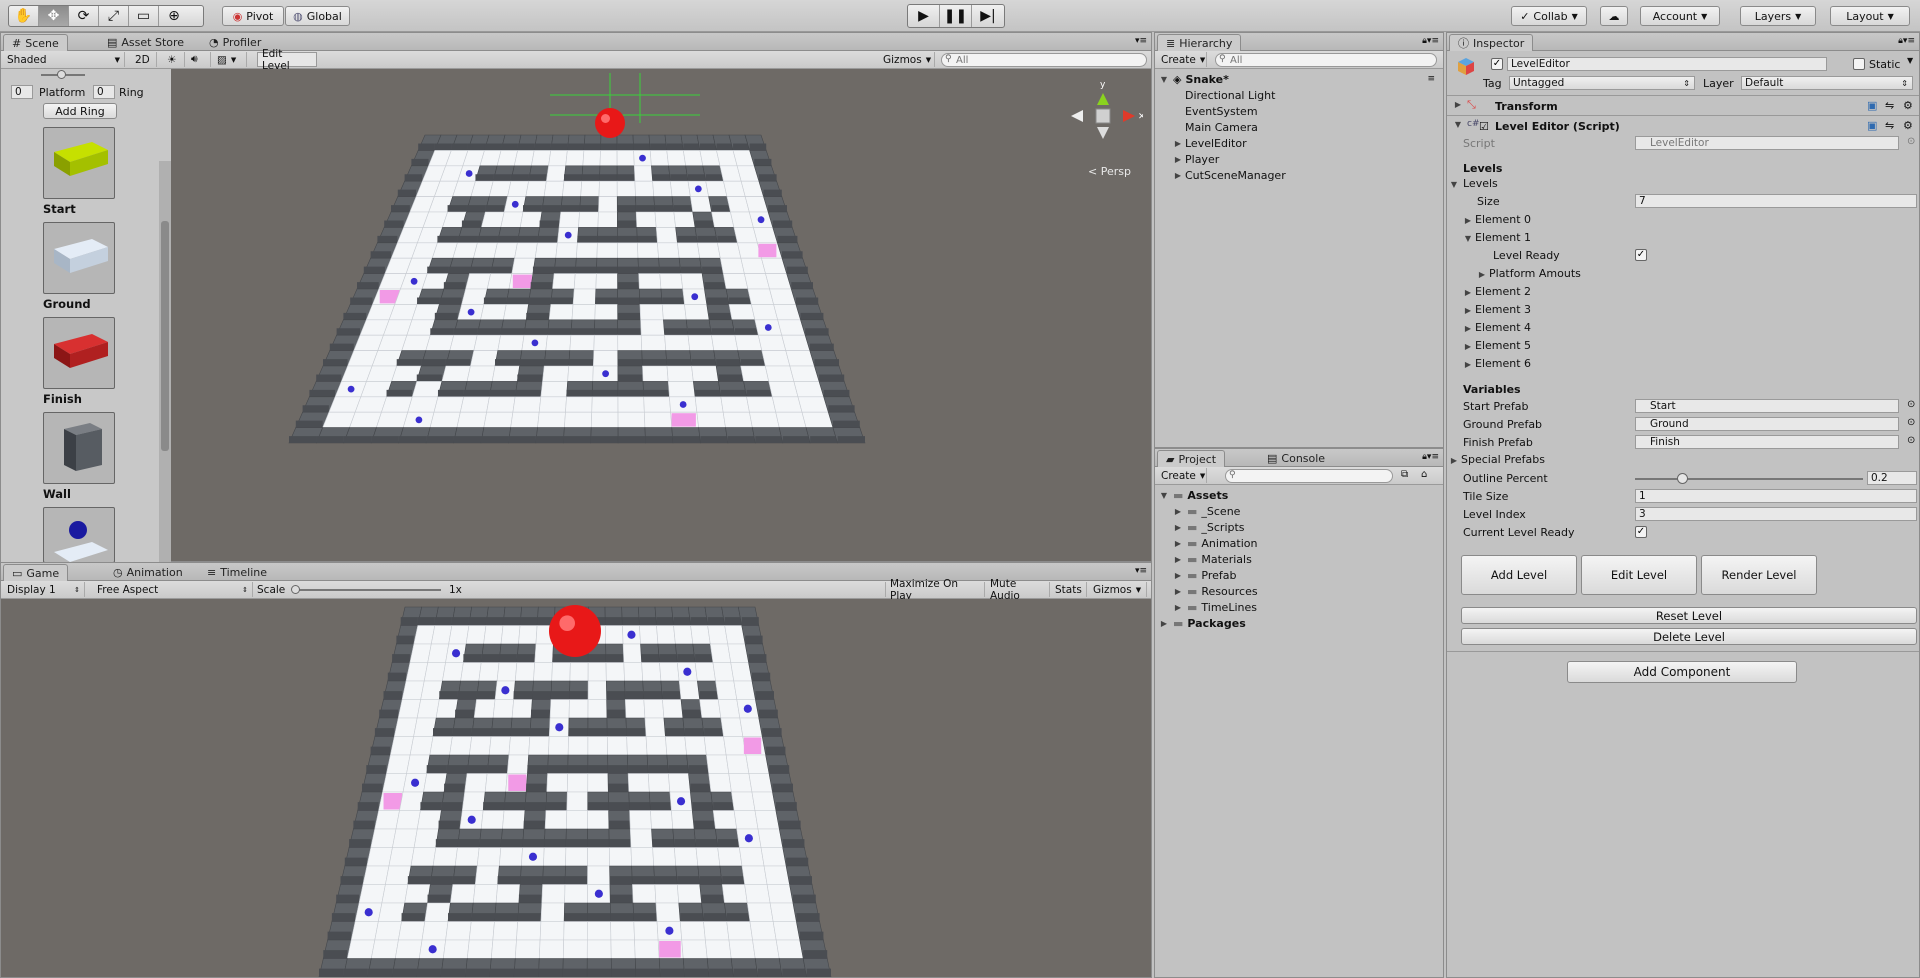  I want to click on hierarchy-item: Directional Light, so click(1314, 95).